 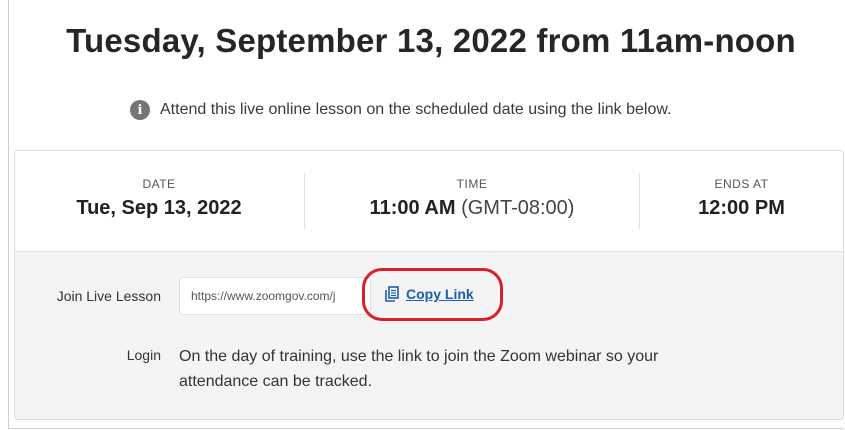 I want to click on date-value: Tue, Sep 13, 2022, so click(x=159, y=208).